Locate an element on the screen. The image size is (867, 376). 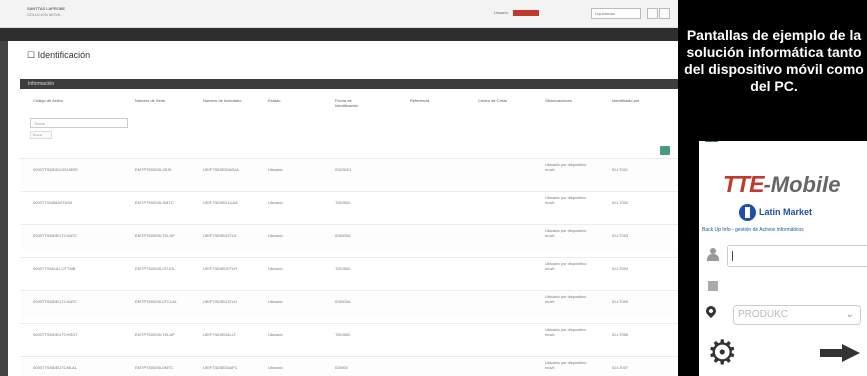
table-cell: UEIF73D5ED2TLE is located at coordinates (220, 235).